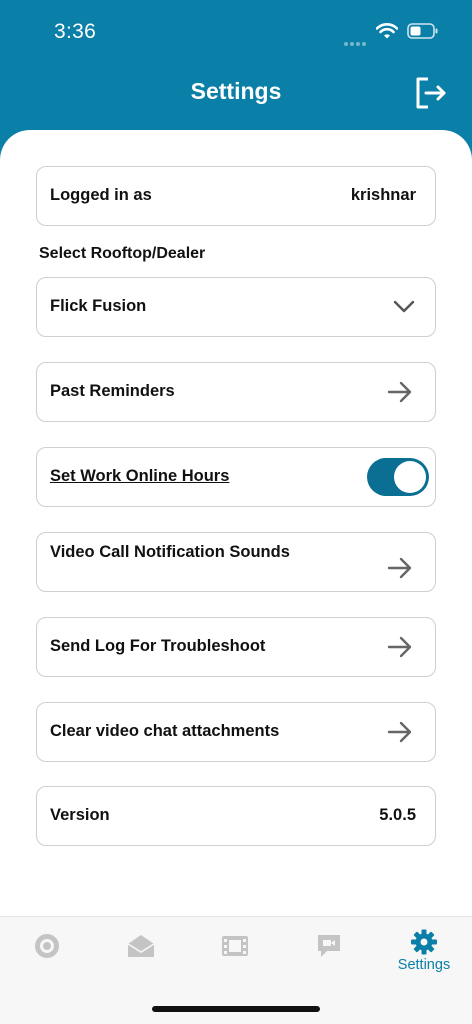 This screenshot has height=1024, width=472. I want to click on tab-settings-label: Settings, so click(424, 965).